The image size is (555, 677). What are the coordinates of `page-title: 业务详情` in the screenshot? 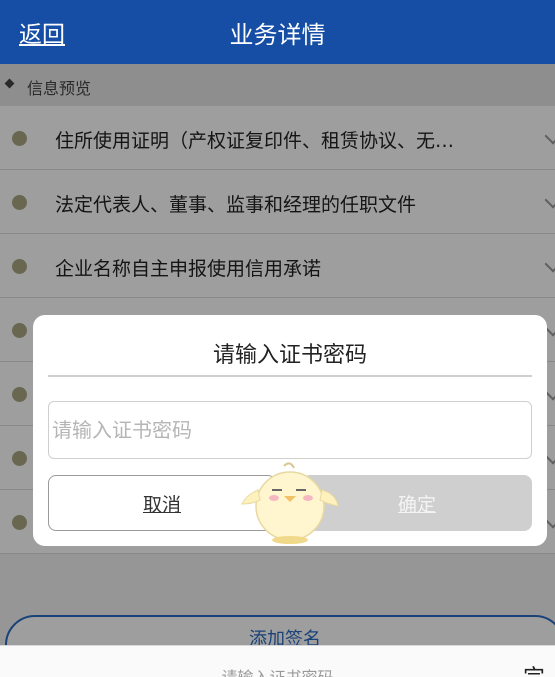 It's located at (277, 35).